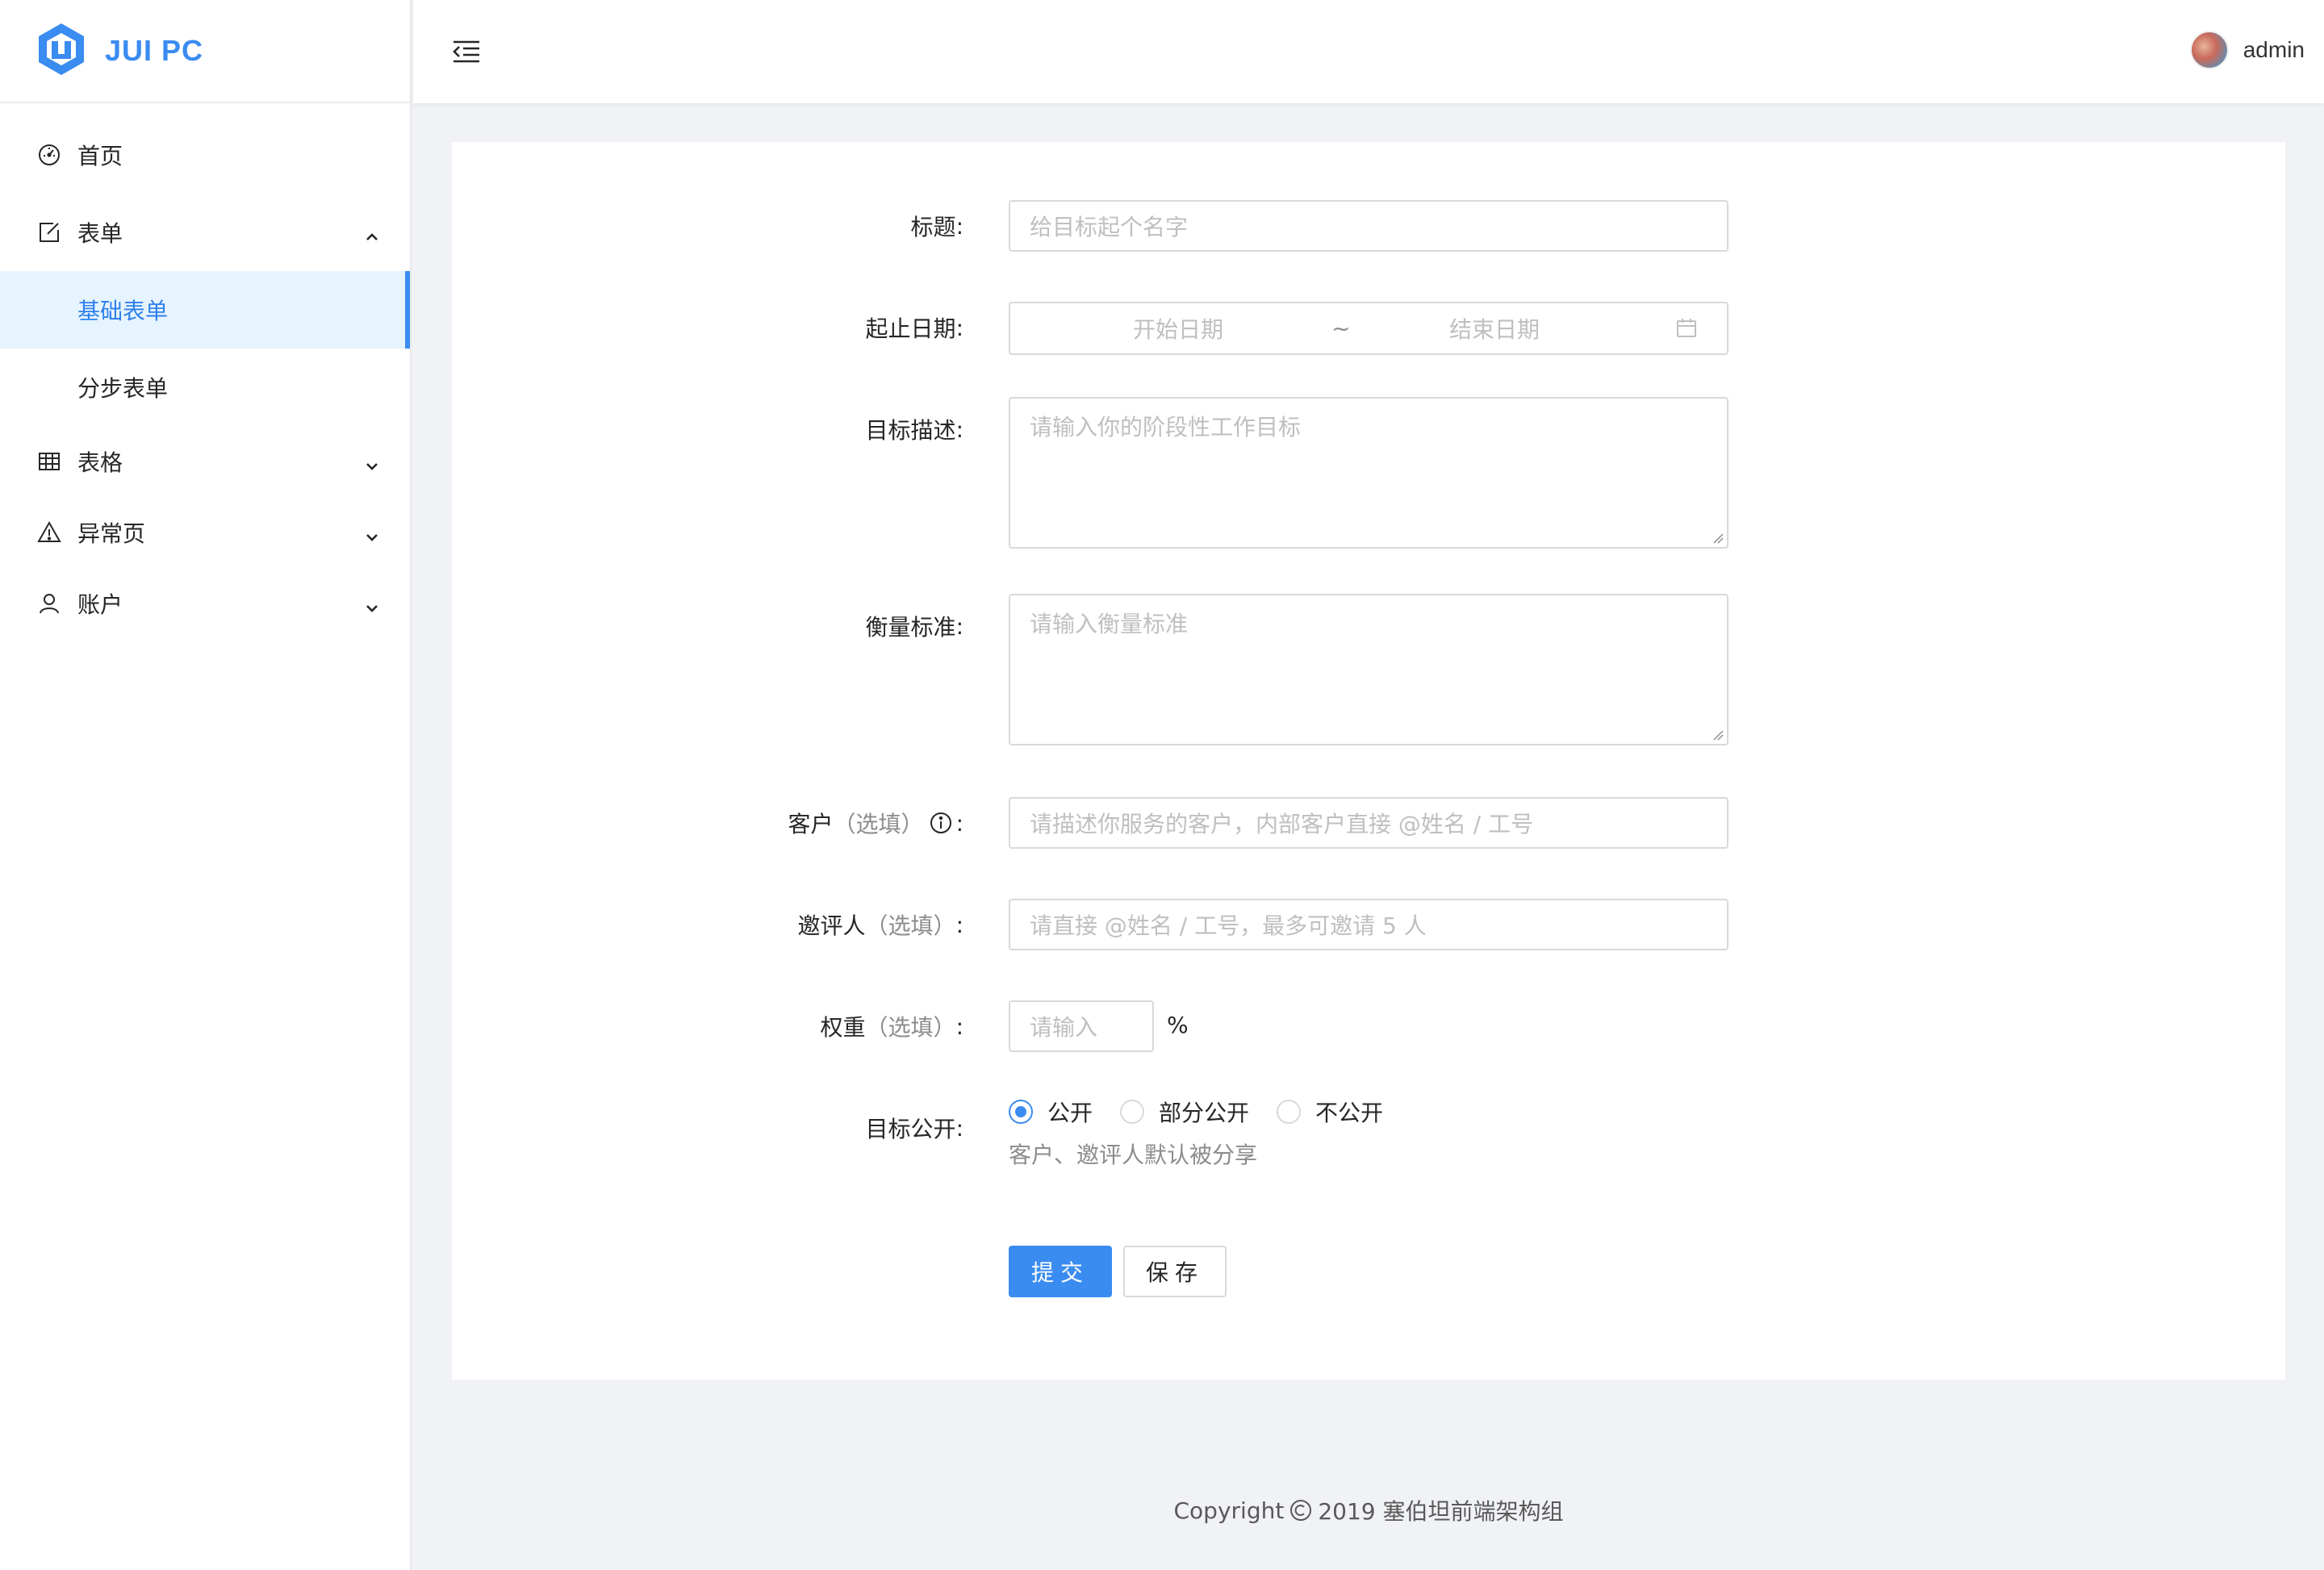 The width and height of the screenshot is (2324, 1570). I want to click on client-label: 客户 （选填） :, so click(876, 823).